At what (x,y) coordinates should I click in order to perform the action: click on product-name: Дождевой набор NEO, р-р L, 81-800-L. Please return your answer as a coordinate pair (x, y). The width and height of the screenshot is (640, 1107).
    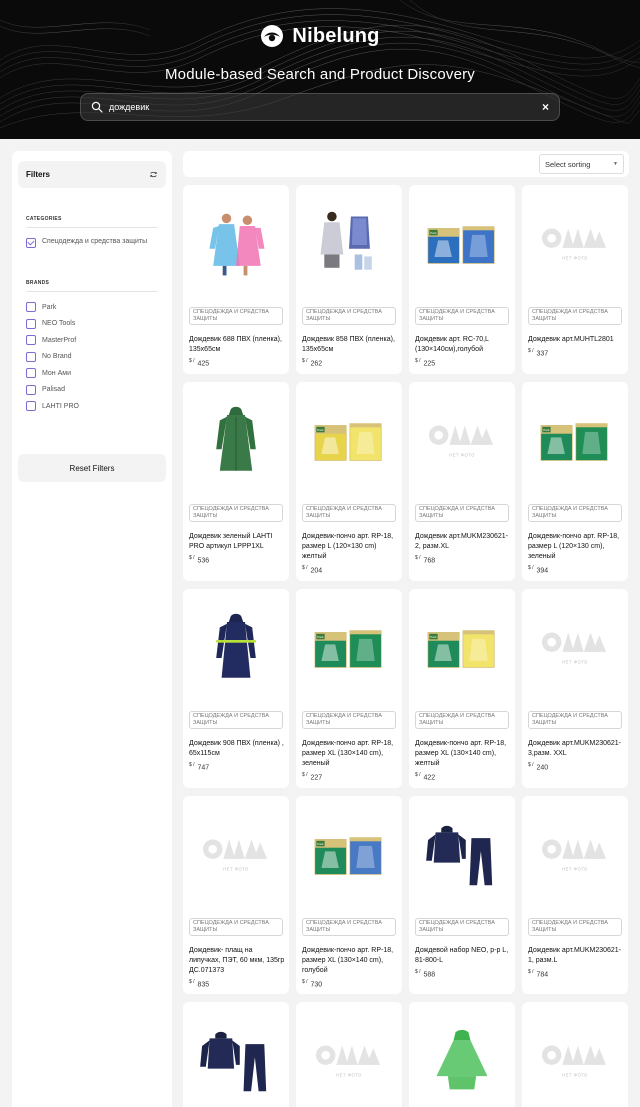
    Looking at the image, I should click on (463, 956).